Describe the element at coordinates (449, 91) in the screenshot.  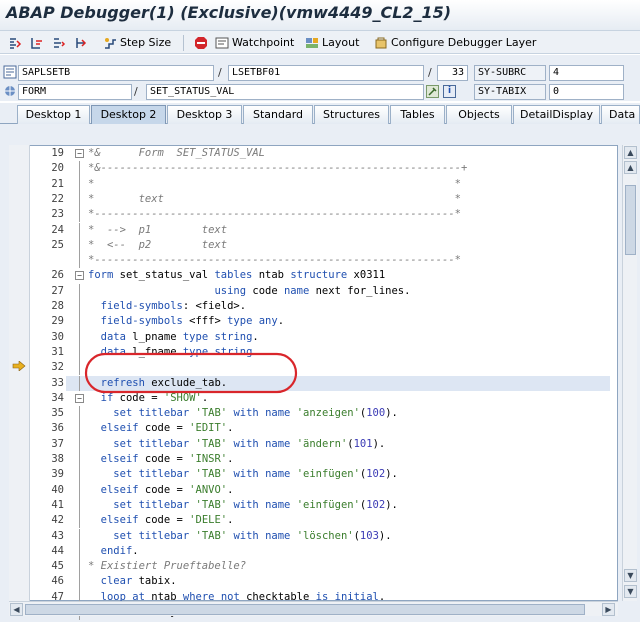
I see `info-icon: i` at that location.